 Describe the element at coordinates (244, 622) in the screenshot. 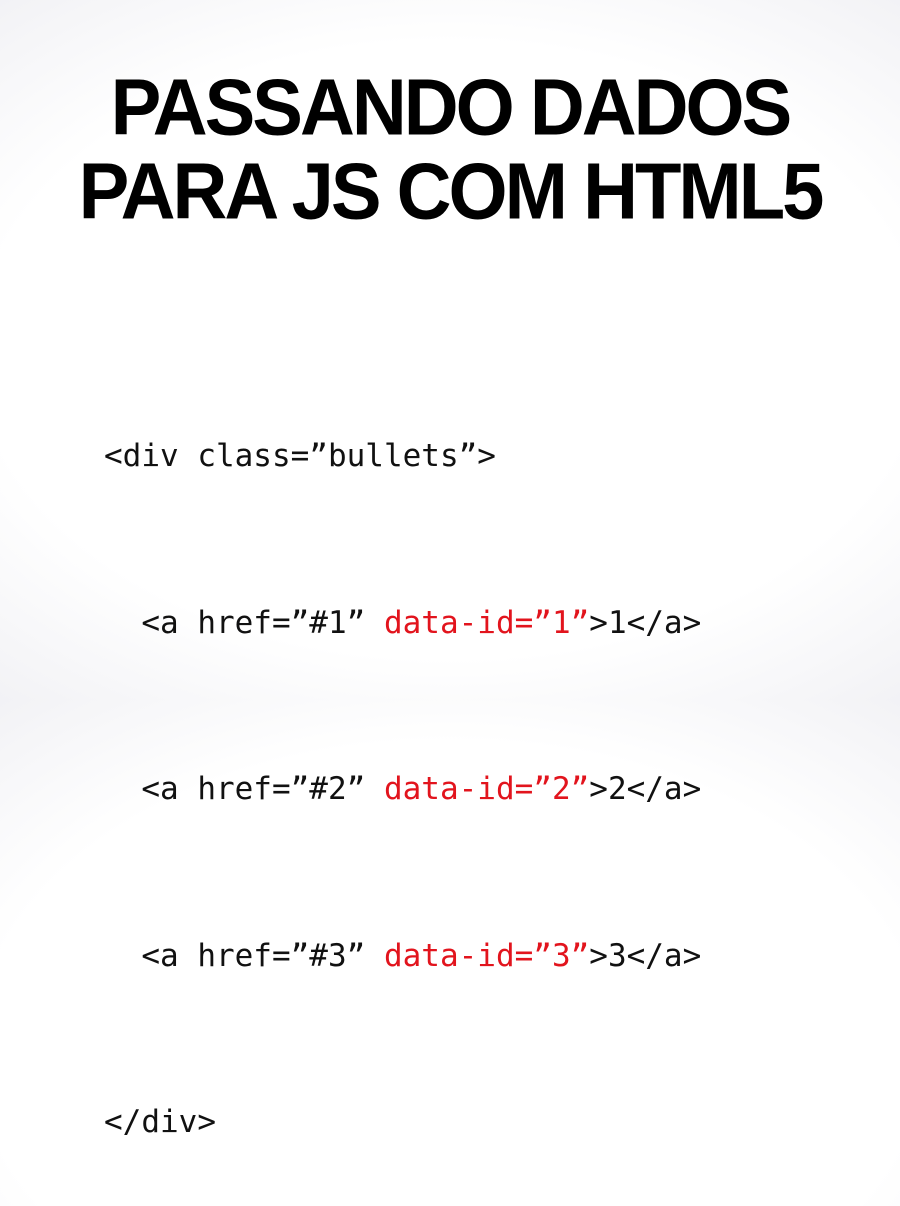

I see `code-token-plain: <a href=”#1”` at that location.